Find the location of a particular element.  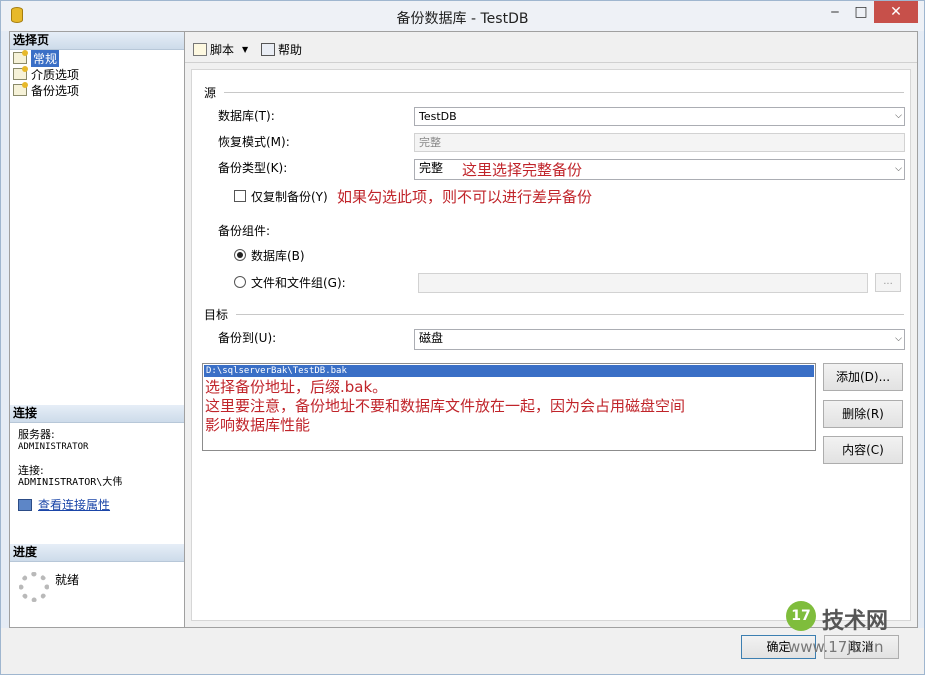

script-button: 脚本 ▼ is located at coordinates (220, 49).